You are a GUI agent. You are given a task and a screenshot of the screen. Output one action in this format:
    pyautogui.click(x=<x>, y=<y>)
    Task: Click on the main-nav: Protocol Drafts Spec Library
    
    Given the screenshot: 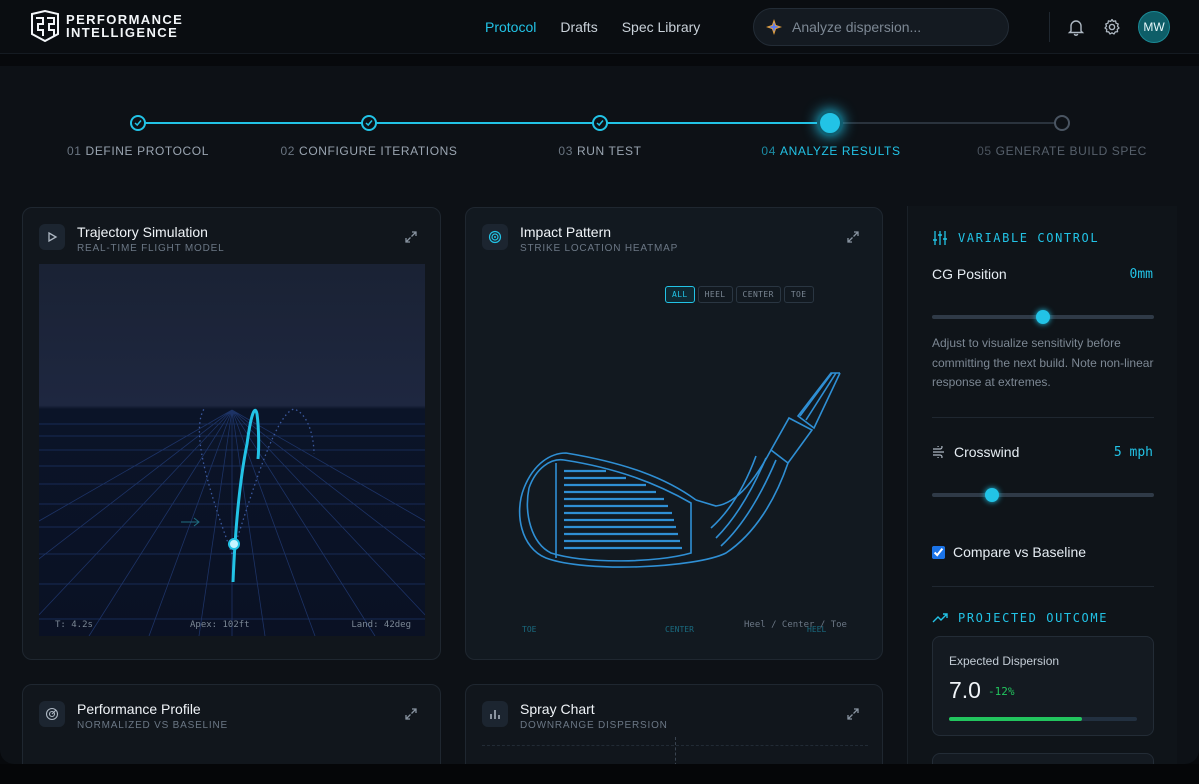 What is the action you would take?
    pyautogui.click(x=592, y=27)
    